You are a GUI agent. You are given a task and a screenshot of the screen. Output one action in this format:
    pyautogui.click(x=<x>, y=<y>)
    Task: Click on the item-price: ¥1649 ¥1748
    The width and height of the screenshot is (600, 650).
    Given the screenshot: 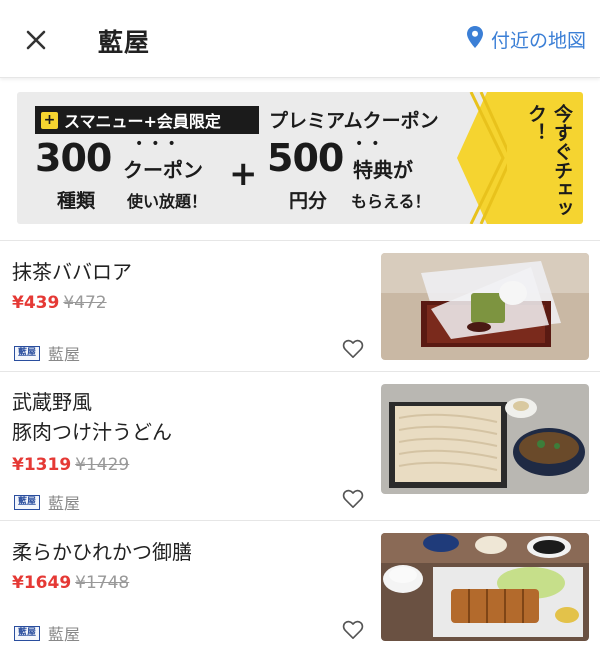 What is the action you would take?
    pyautogui.click(x=70, y=583)
    